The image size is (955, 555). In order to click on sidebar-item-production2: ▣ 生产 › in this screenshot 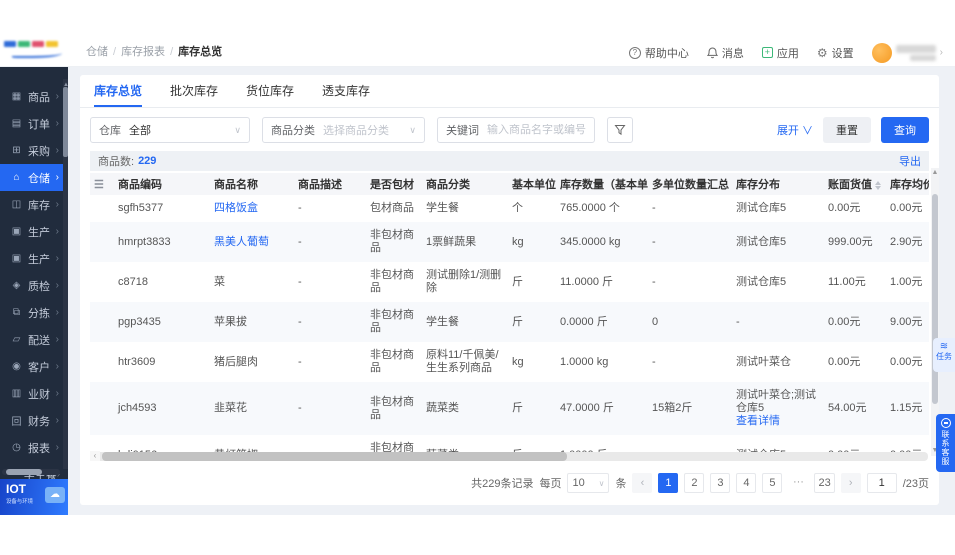, I will do `click(31, 258)`.